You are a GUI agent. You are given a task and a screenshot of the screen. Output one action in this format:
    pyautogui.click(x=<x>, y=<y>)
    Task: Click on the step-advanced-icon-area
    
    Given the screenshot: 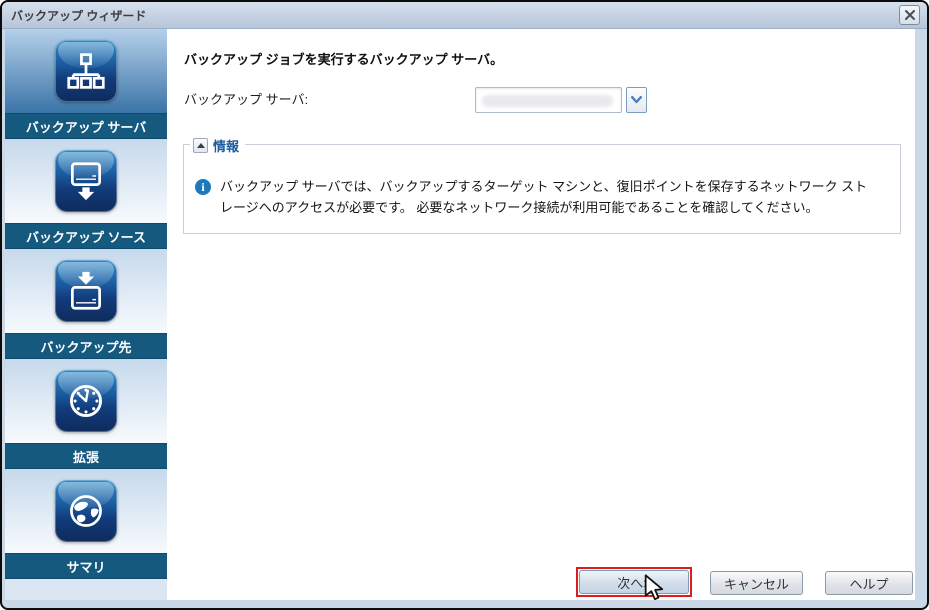 What is the action you would take?
    pyautogui.click(x=86, y=401)
    